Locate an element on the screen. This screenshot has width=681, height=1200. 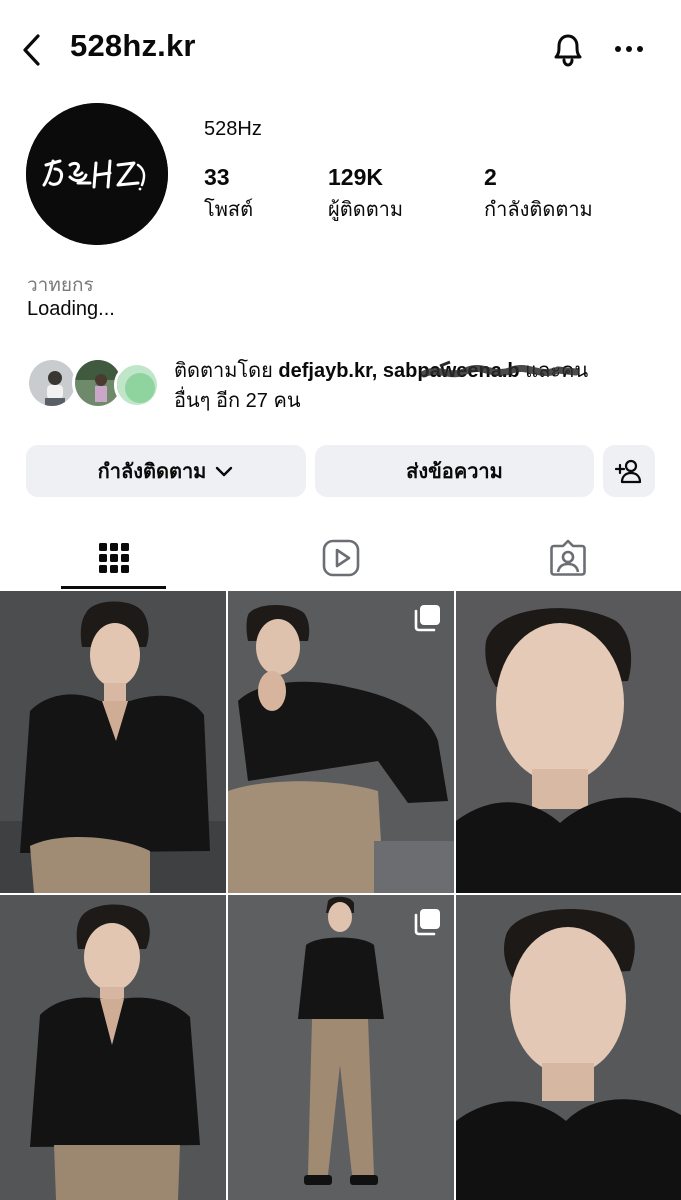
tab-reels is located at coordinates (340, 558).